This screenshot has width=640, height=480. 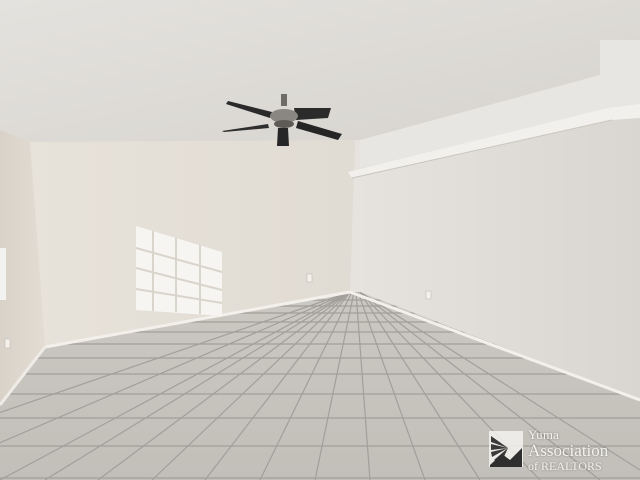 What do you see at coordinates (565, 466) in the screenshot?
I see `watermark-line3: of REALTORS` at bounding box center [565, 466].